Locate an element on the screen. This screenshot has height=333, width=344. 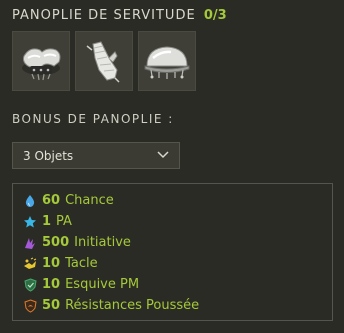
set-title: PANOPLIE DE SERVITUDE 0/3 is located at coordinates (119, 15).